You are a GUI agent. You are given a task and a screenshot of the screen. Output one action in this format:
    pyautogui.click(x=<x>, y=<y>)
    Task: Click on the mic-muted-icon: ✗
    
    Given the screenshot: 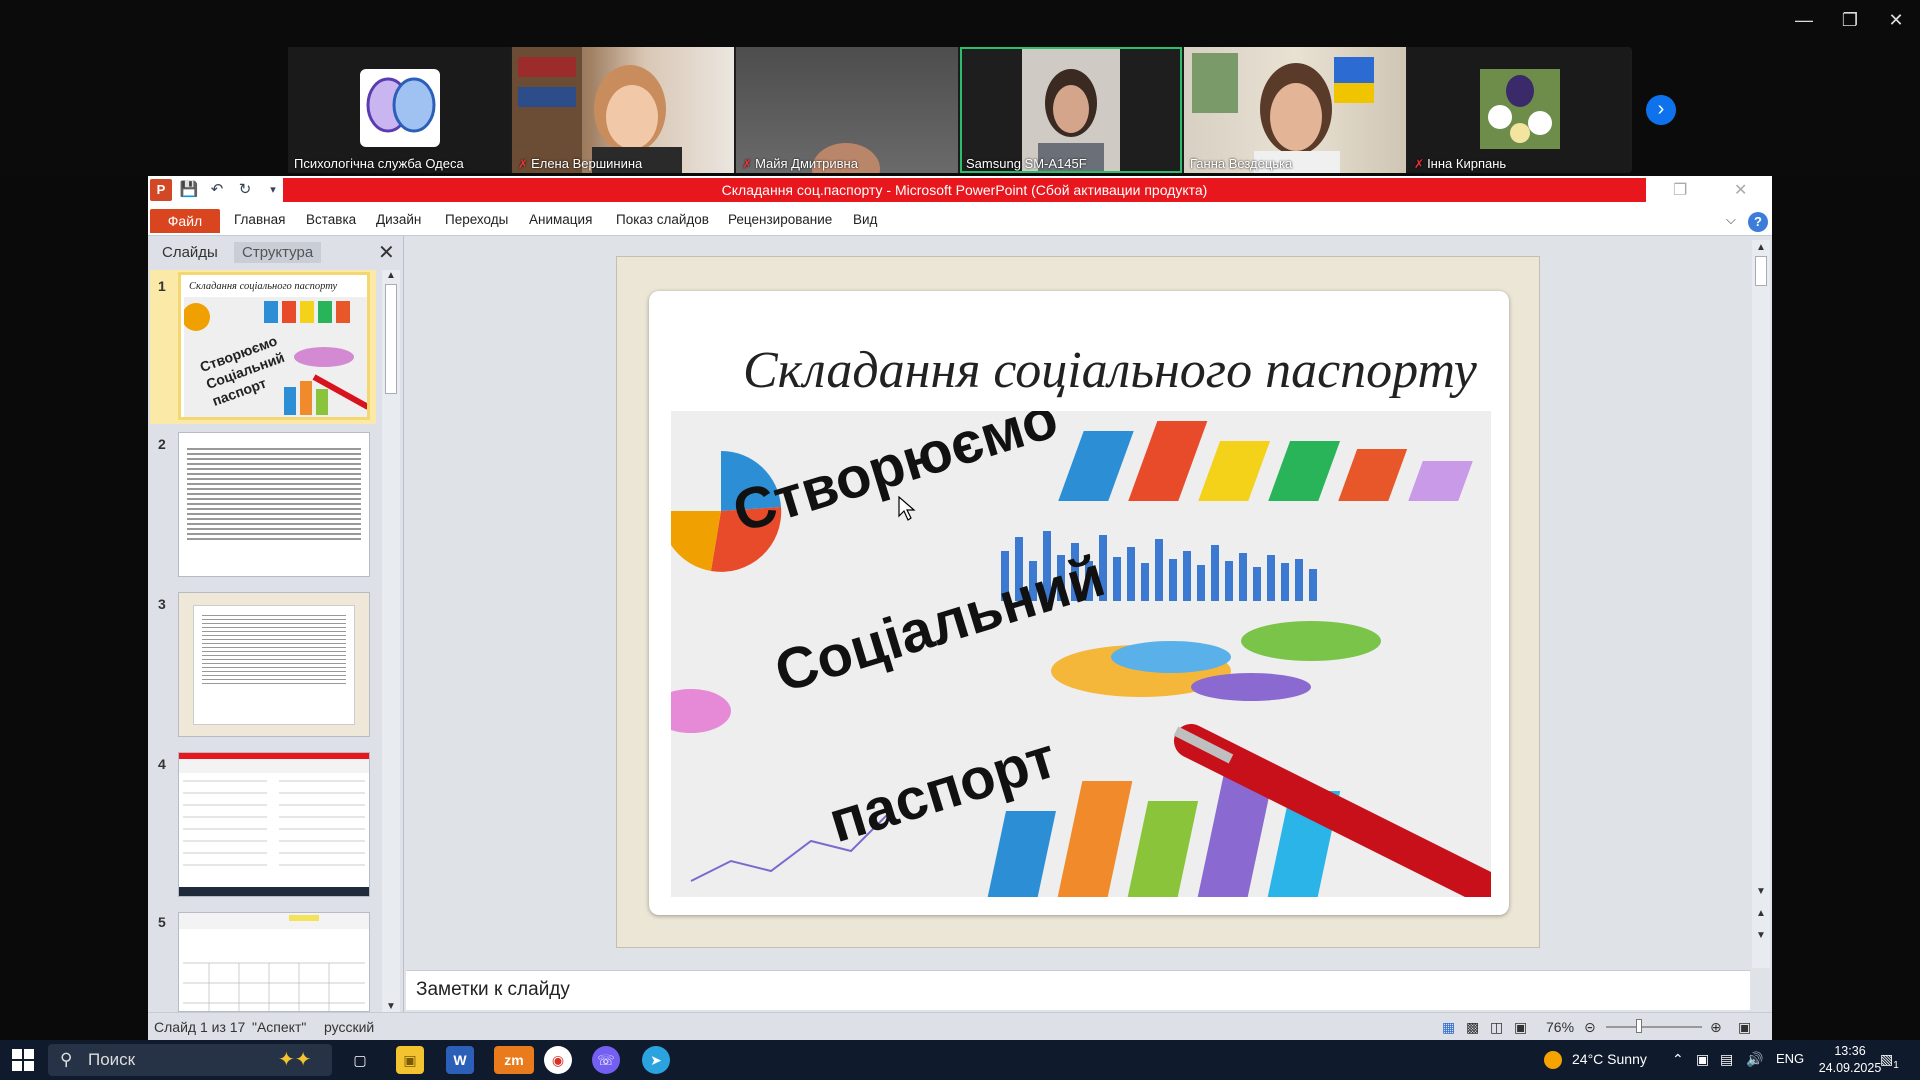 What is the action you would take?
    pyautogui.click(x=1419, y=164)
    